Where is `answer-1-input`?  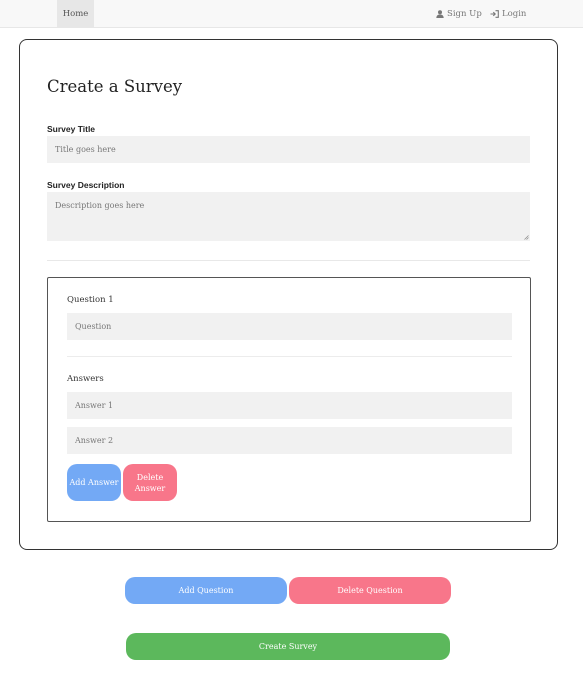 answer-1-input is located at coordinates (289, 405).